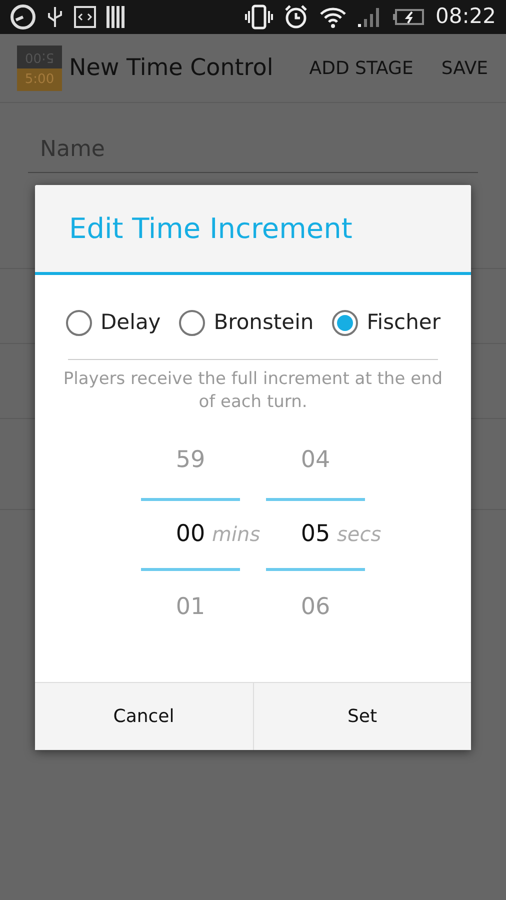 This screenshot has width=506, height=900. I want to click on unit-label: mins, so click(236, 534).